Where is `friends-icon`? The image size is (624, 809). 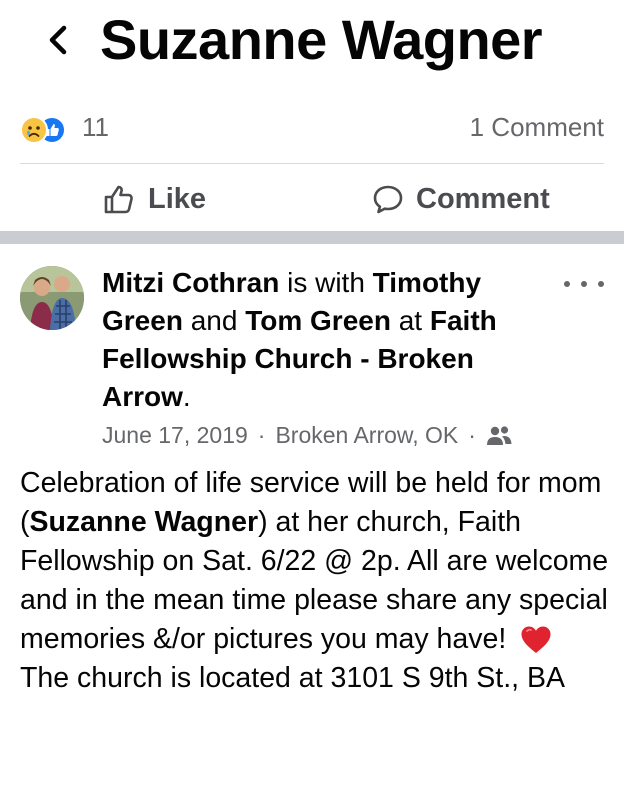 friends-icon is located at coordinates (499, 436).